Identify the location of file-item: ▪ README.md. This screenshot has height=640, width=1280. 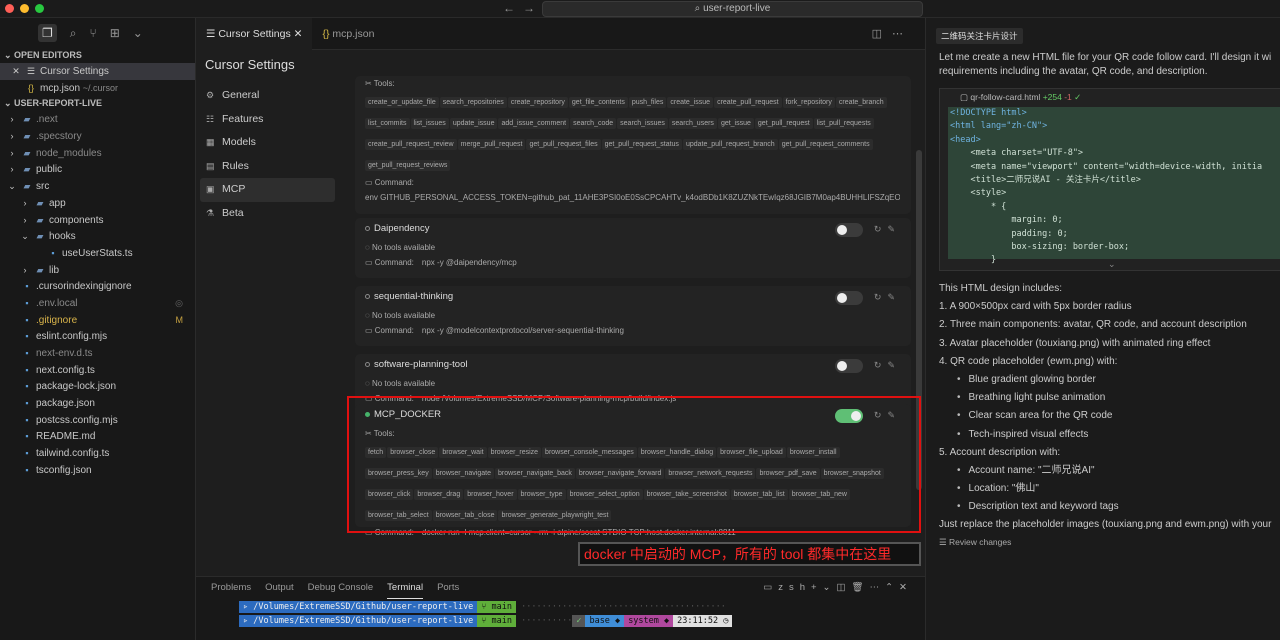
(97, 436).